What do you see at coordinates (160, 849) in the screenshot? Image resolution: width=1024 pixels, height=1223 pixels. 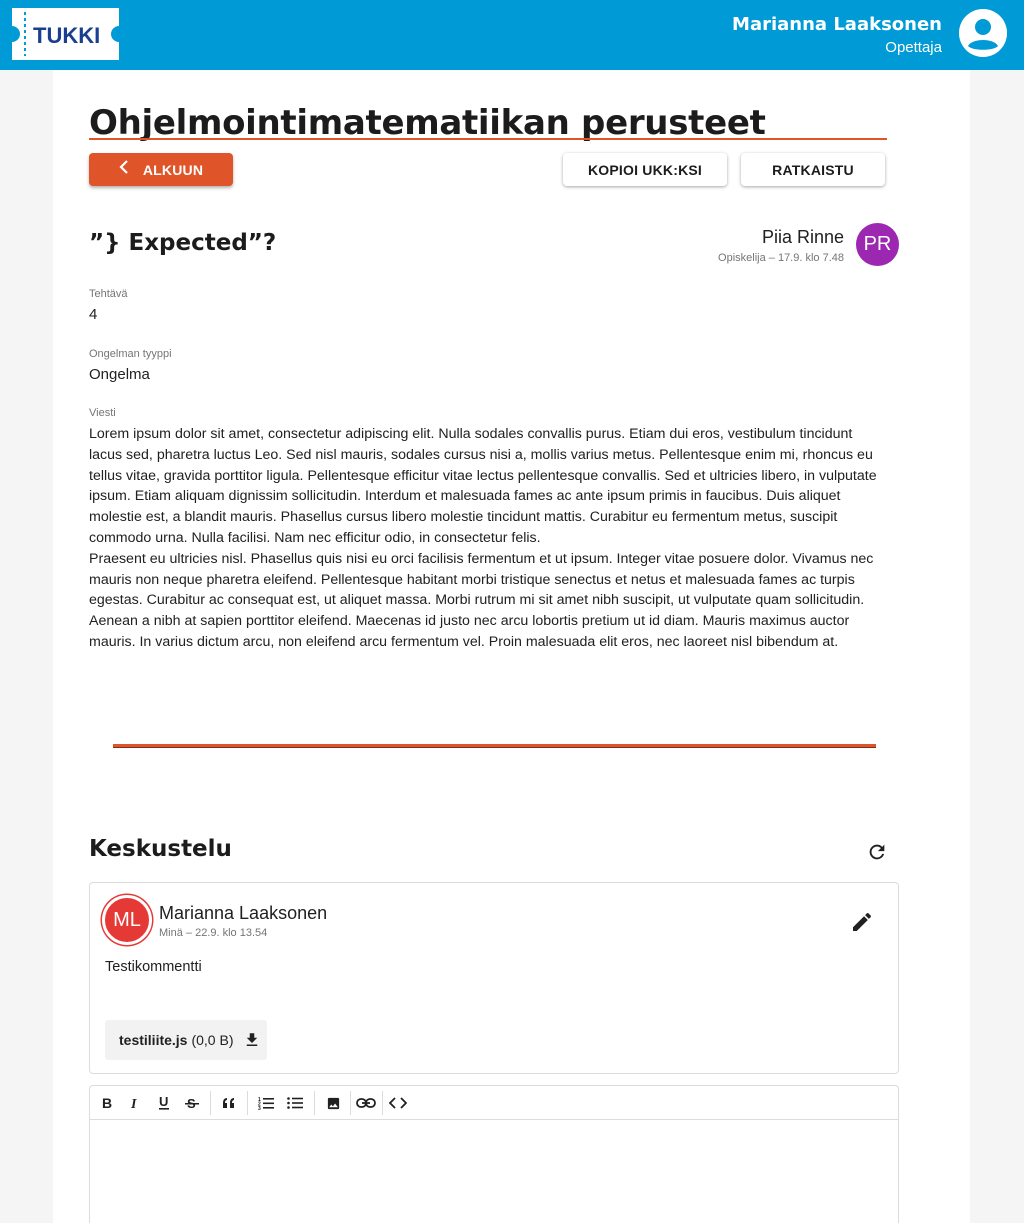 I see `discussion-title: Keskustelu` at bounding box center [160, 849].